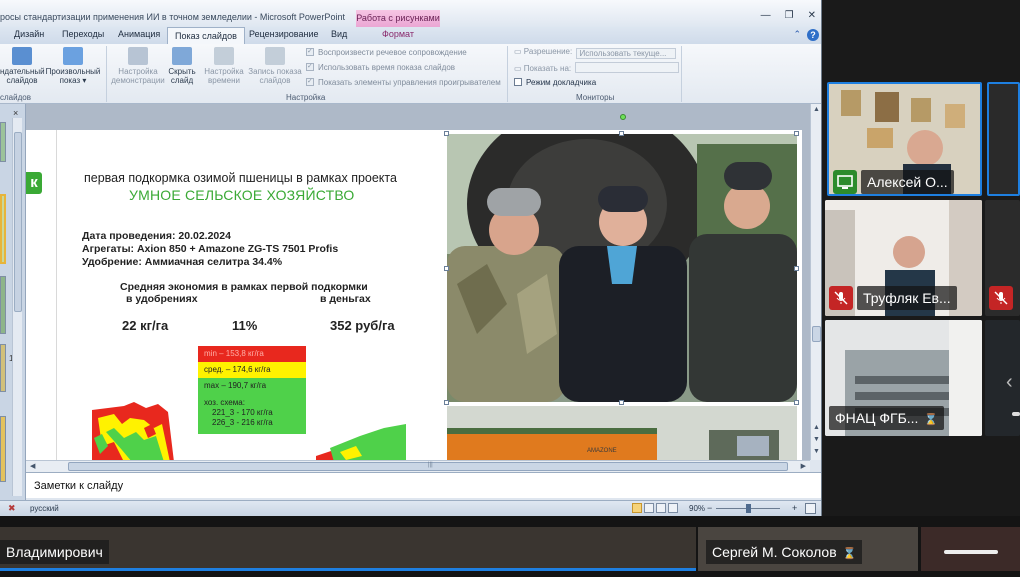  I want to click on spellcheck-icon: ✖, so click(12, 508).